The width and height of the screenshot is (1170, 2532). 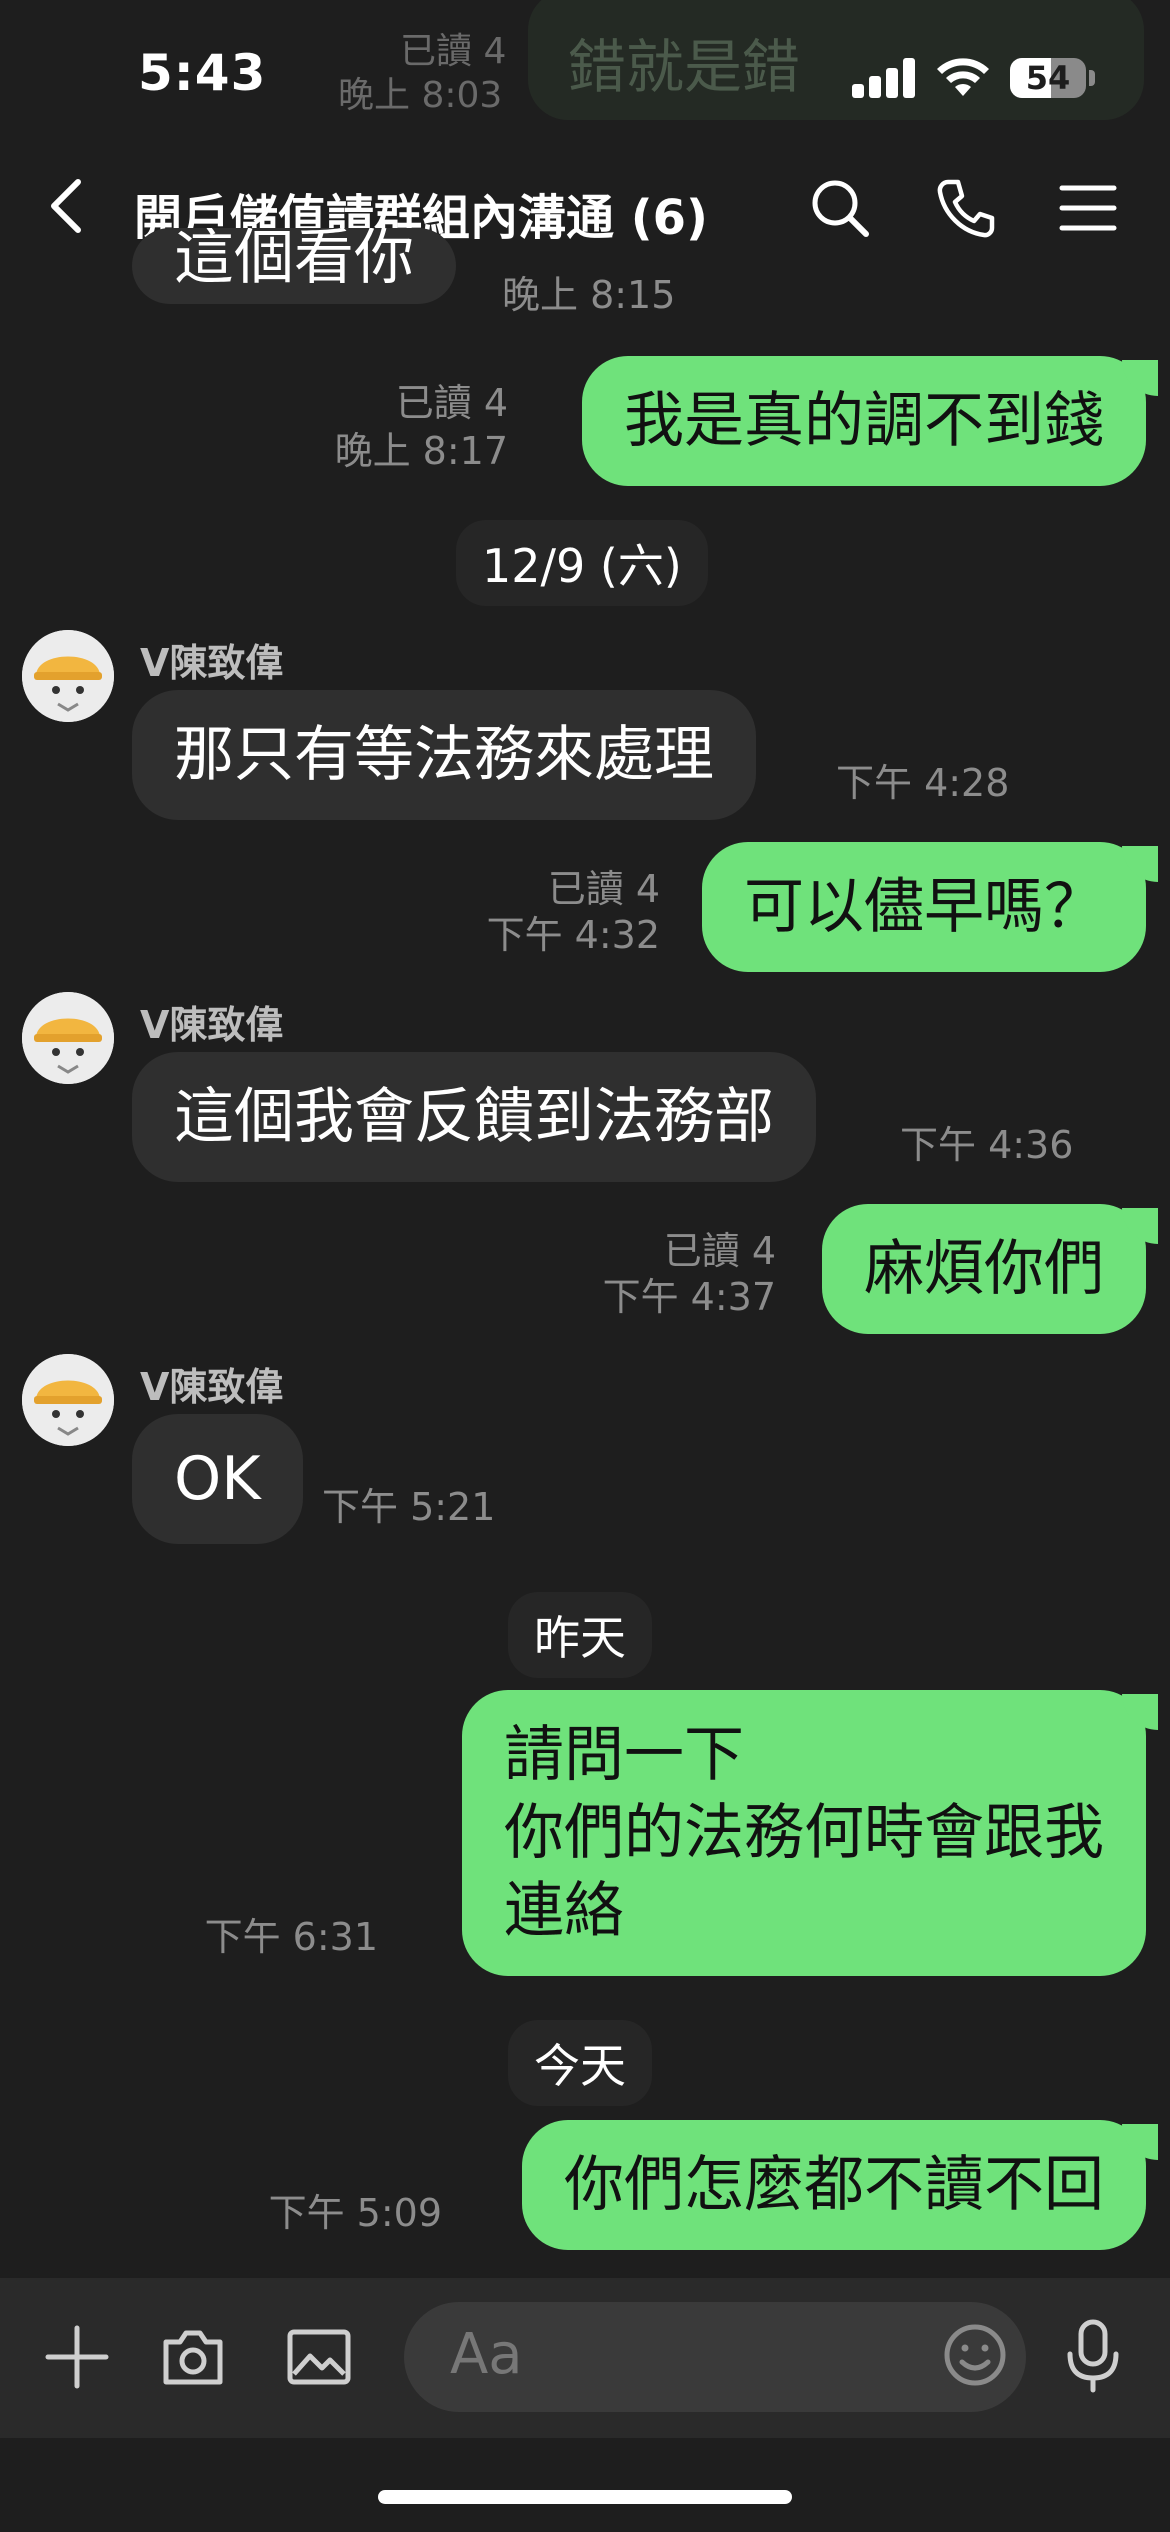 I want to click on search-icon, so click(x=840, y=208).